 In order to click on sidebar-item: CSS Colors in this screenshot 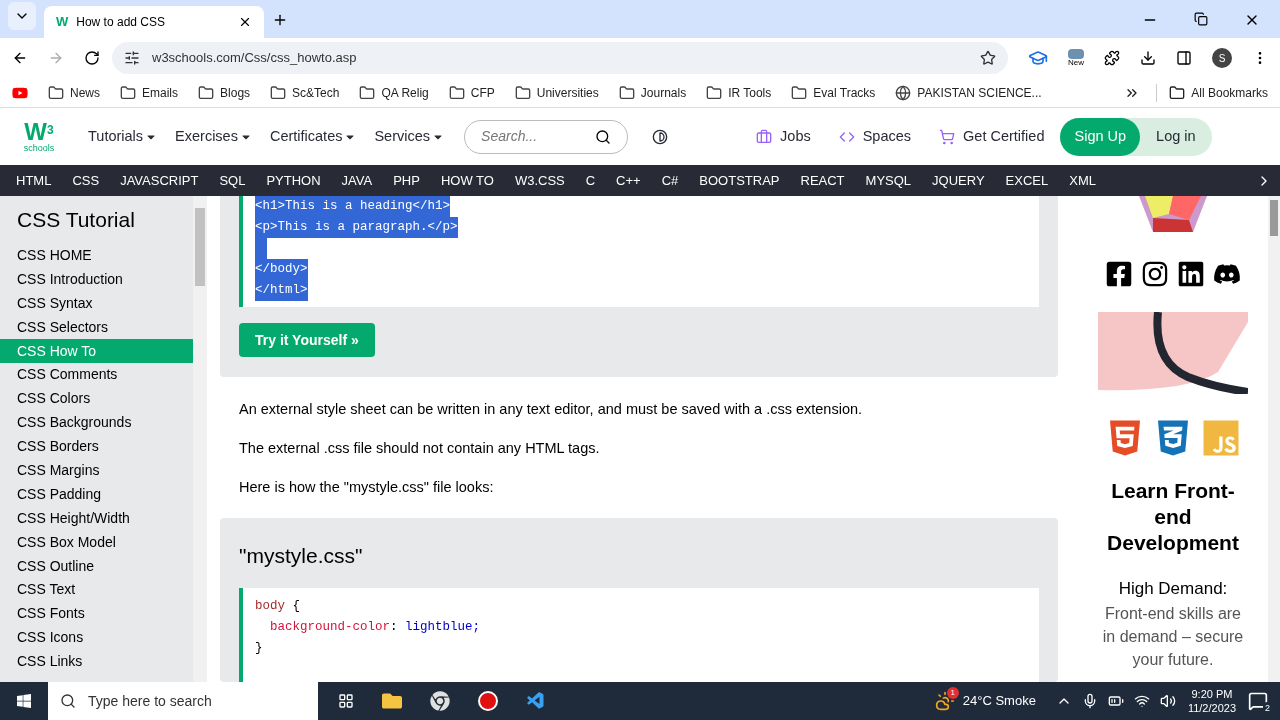, I will do `click(96, 398)`.